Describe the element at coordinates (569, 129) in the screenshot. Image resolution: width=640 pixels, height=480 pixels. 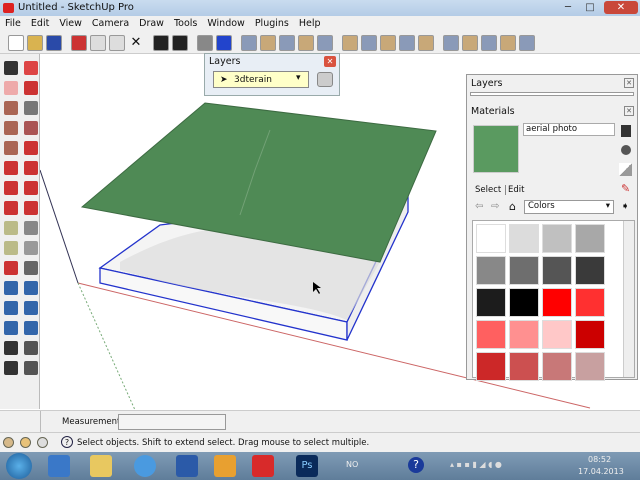
I see `material-name-field: aerial photo` at that location.